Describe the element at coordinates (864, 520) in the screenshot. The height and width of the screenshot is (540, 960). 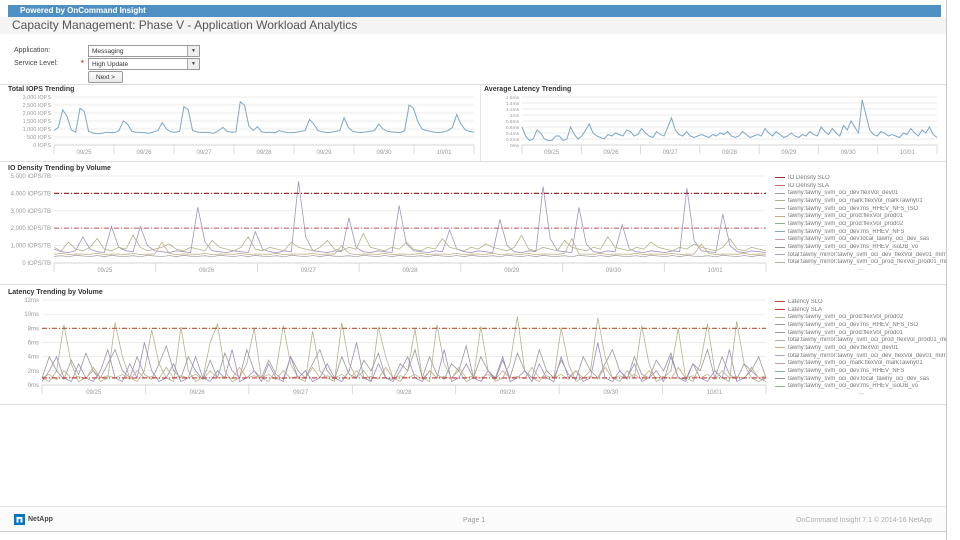
I see `copyright-text: OnCommand Insight 7.1 © 2014-16 NetApp` at that location.